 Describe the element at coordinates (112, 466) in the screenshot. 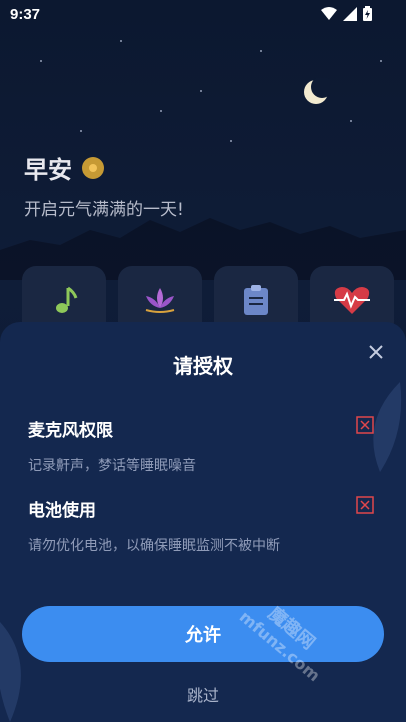

I see `permission-description: 记录鼾声，梦话等睡眠噪音` at that location.